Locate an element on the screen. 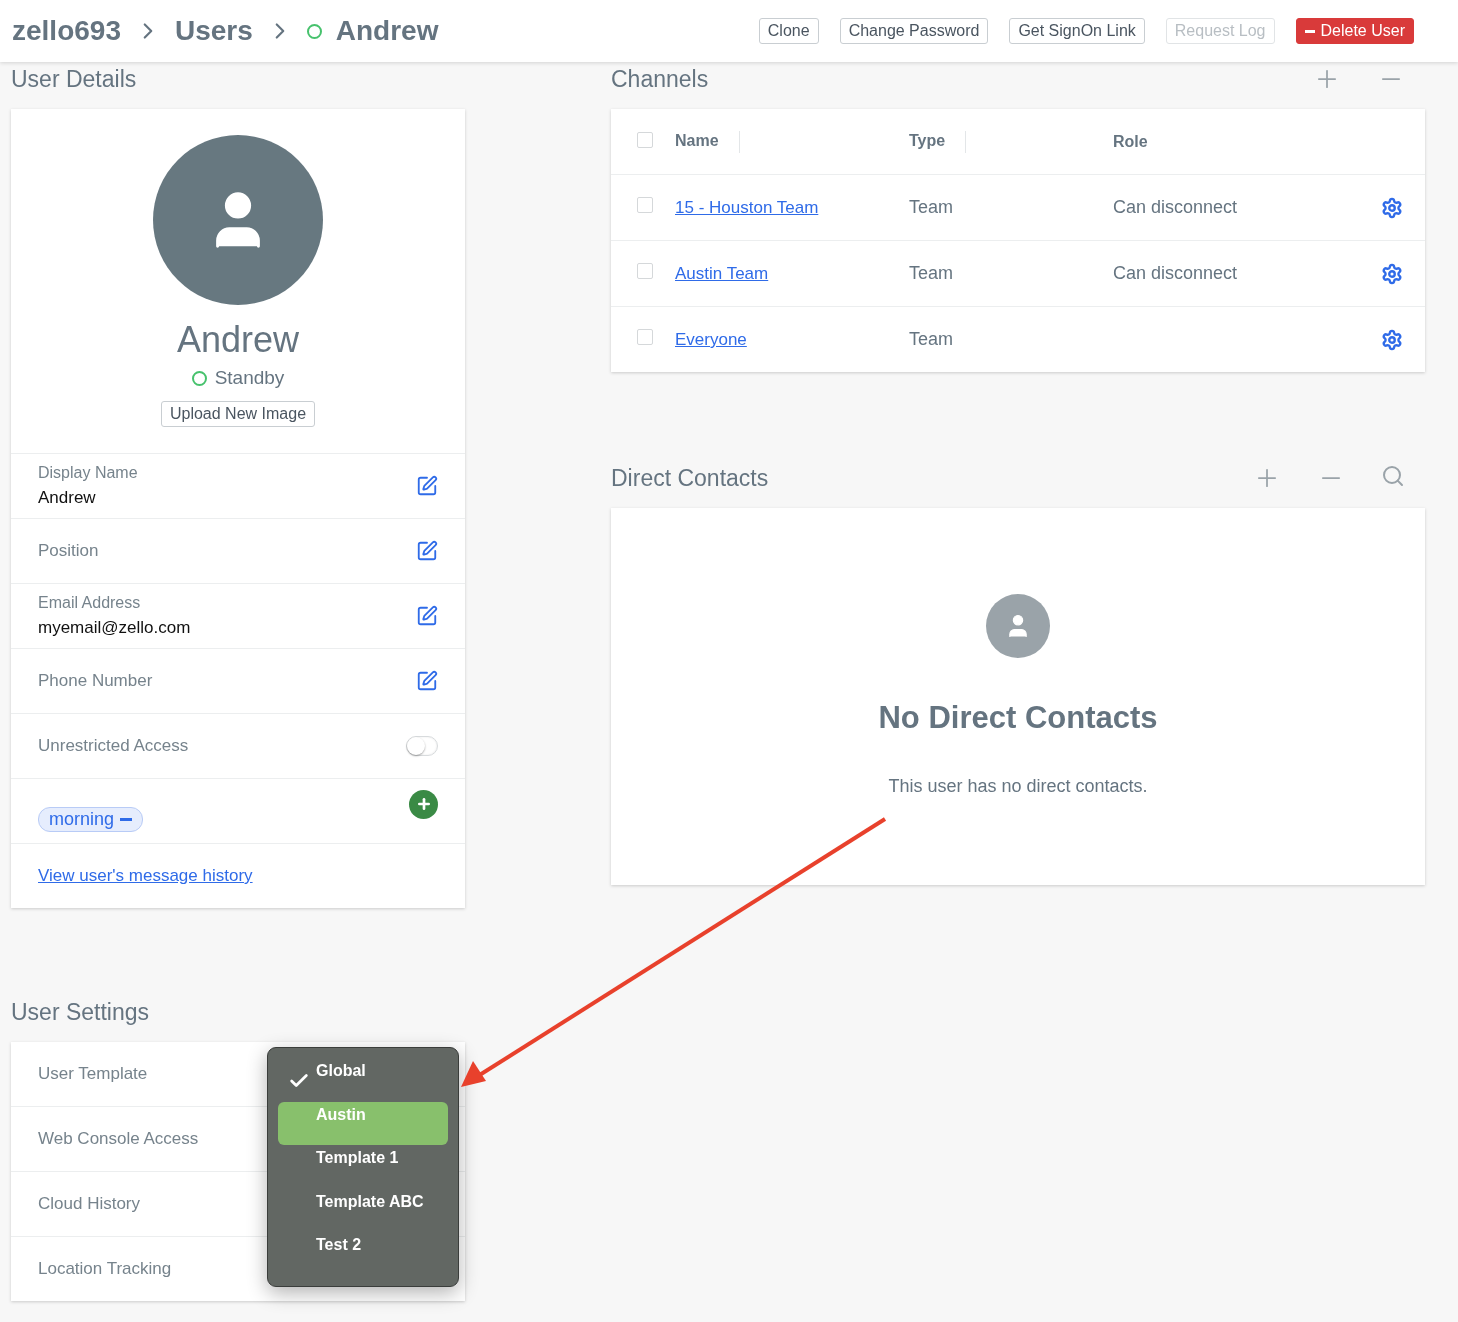 This screenshot has height=1322, width=1458. toggle-switch is located at coordinates (422, 746).